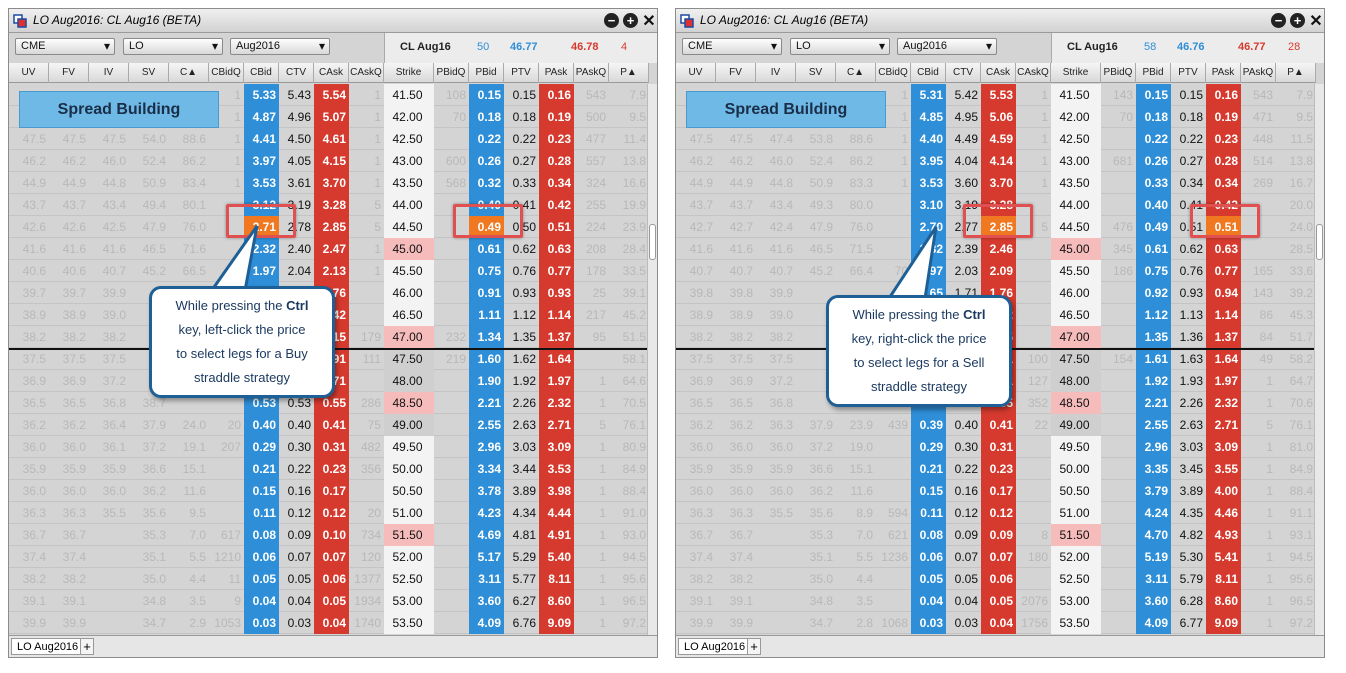 This screenshot has width=1346, height=673. I want to click on grid-cell: 0.07, so click(963, 557).